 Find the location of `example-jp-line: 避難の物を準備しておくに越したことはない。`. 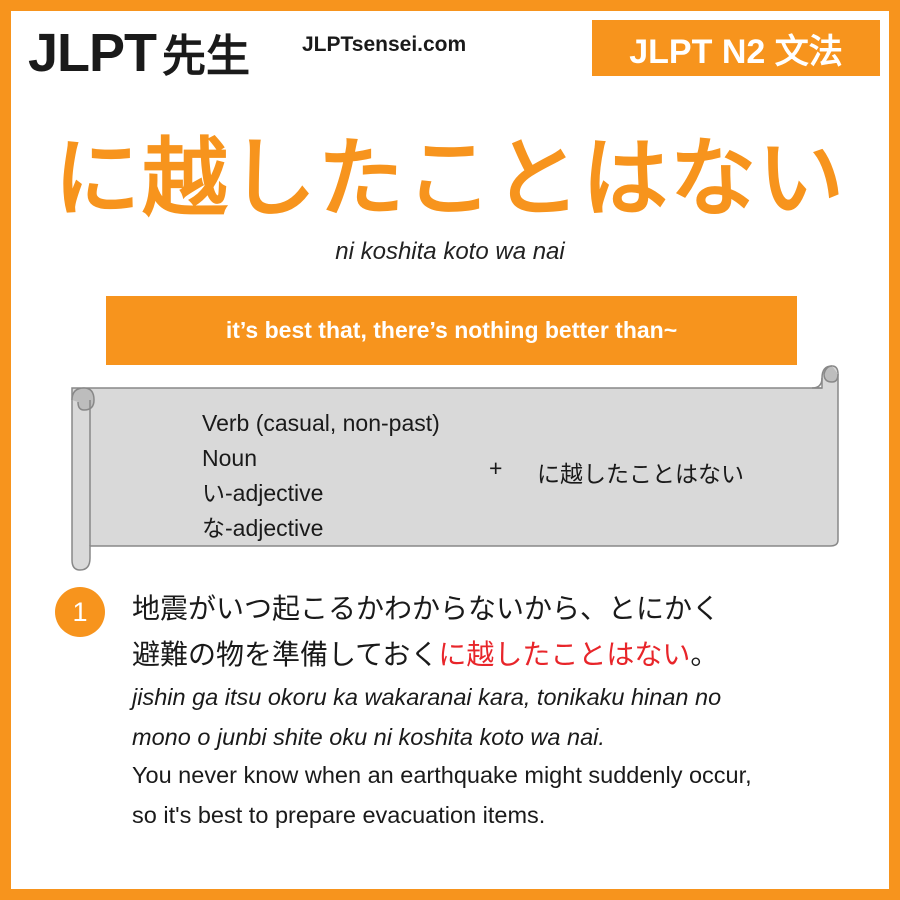

example-jp-line: 避難の物を準備しておくに越したことはない。 is located at coordinates (426, 655).